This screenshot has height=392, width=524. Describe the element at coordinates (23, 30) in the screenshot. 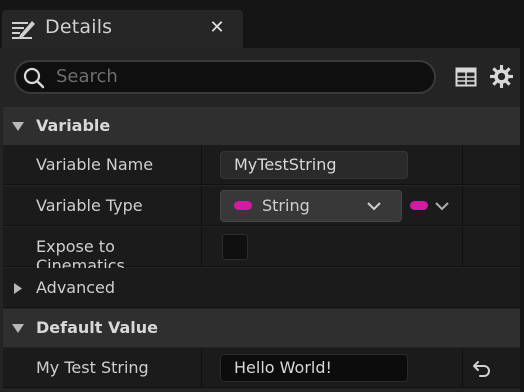

I see `edit-pencil-icon` at that location.